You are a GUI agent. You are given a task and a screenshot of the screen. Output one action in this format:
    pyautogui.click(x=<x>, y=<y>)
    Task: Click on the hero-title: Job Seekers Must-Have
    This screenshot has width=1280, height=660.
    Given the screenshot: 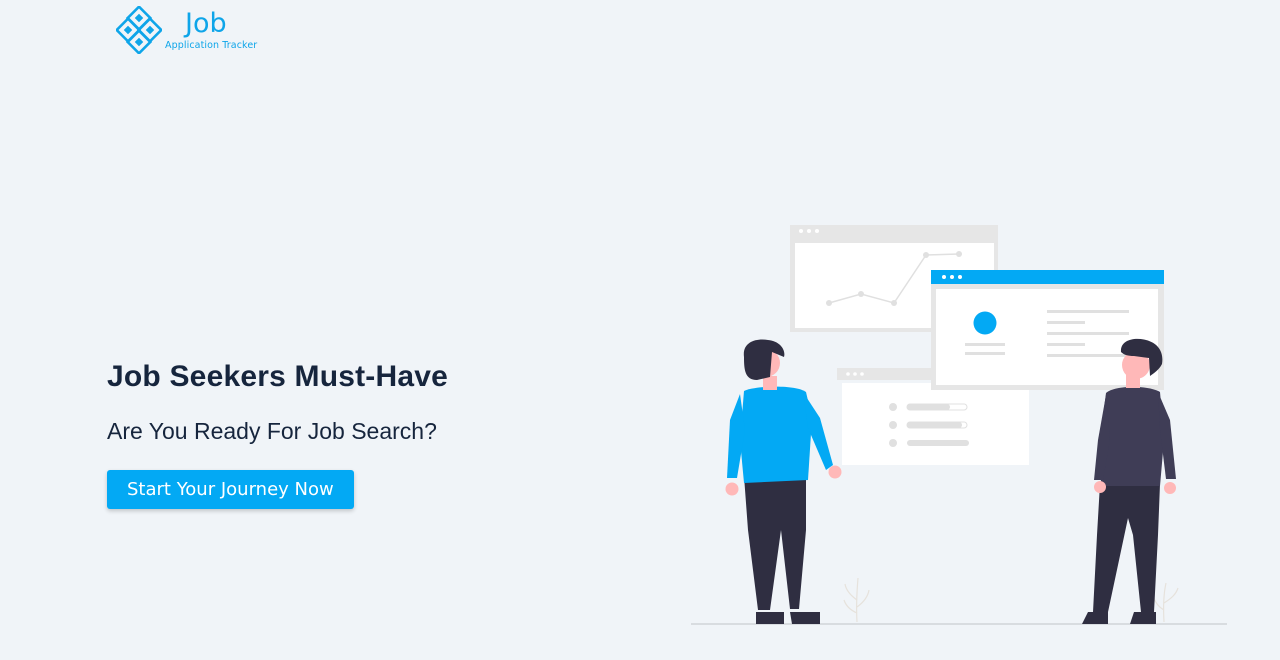 What is the action you would take?
    pyautogui.click(x=278, y=376)
    